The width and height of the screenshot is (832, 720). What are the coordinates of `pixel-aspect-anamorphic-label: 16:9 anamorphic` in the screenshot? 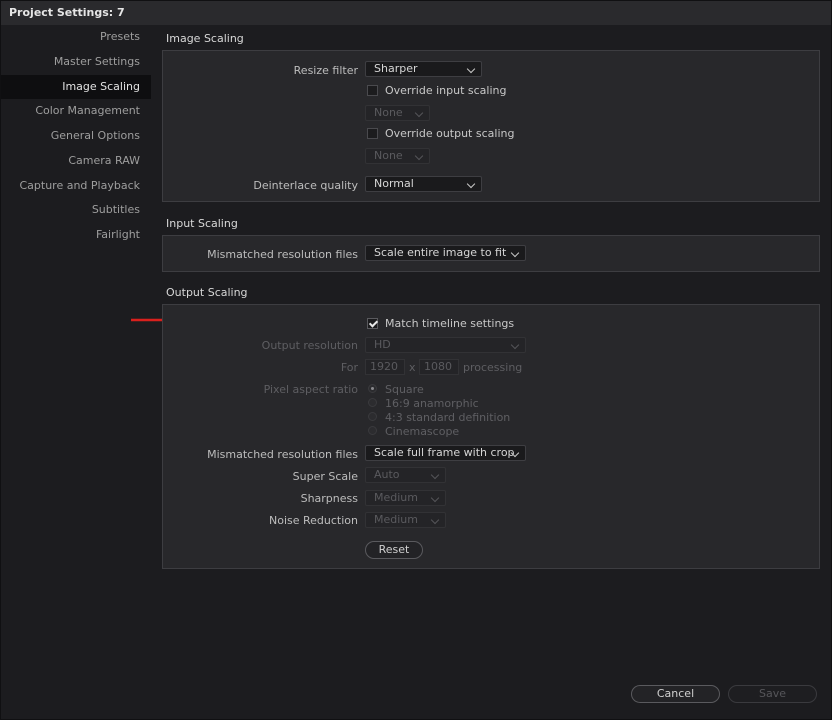 It's located at (432, 403).